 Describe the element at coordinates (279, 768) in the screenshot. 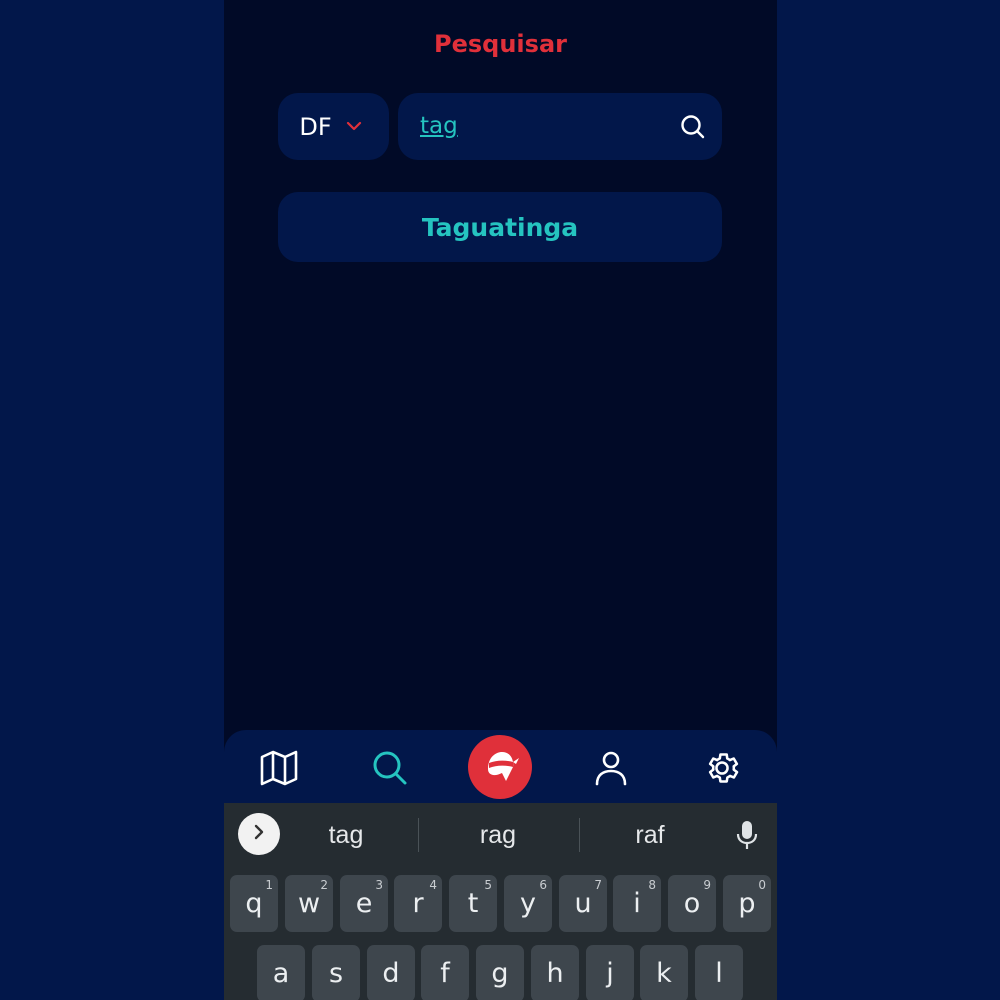

I see `map-icon` at that location.